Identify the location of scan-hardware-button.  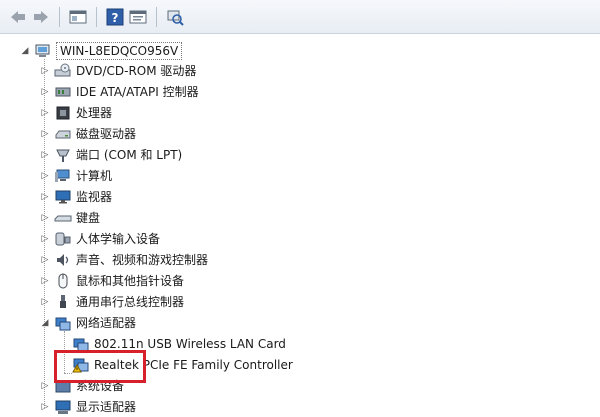
(175, 17).